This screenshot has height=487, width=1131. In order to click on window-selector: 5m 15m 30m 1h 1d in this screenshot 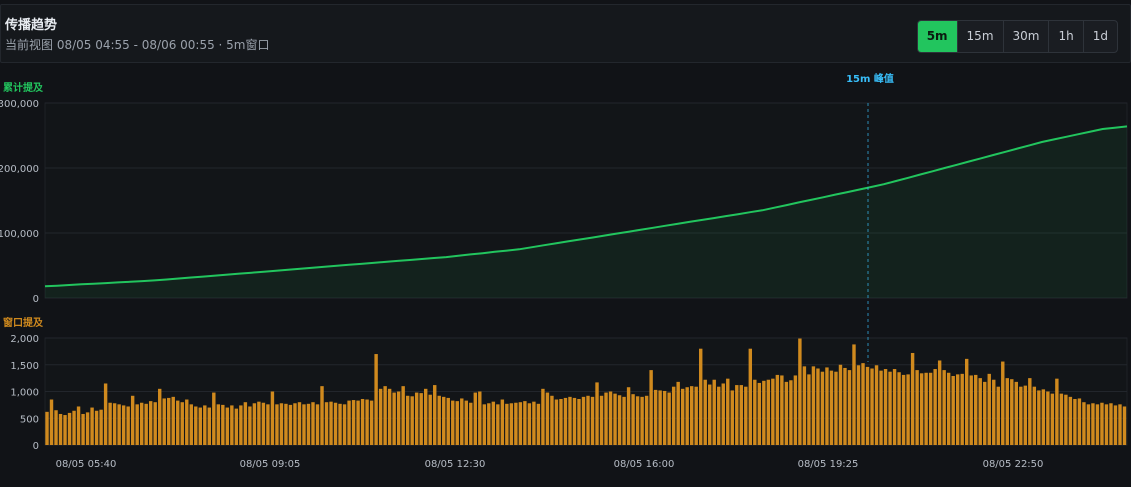, I will do `click(1017, 36)`.